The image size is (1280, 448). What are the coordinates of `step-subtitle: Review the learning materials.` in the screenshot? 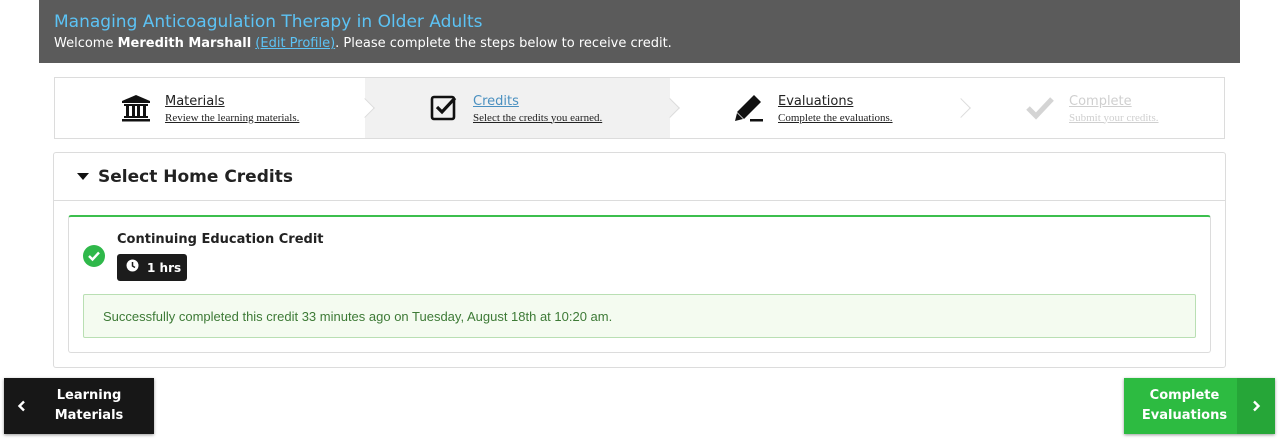 It's located at (232, 117).